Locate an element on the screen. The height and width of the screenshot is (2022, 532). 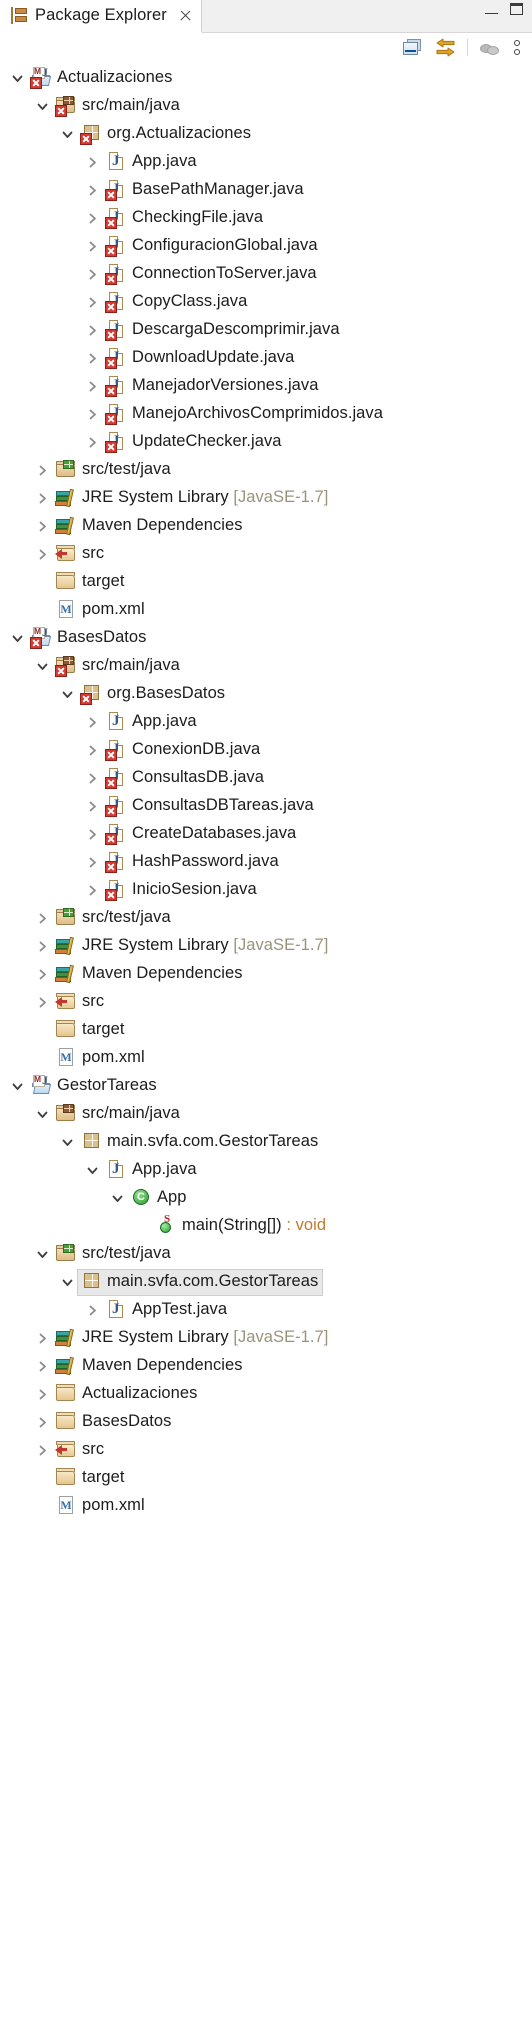
tree-row: J ManejoArchivosComprimidos.java is located at coordinates (266, 414).